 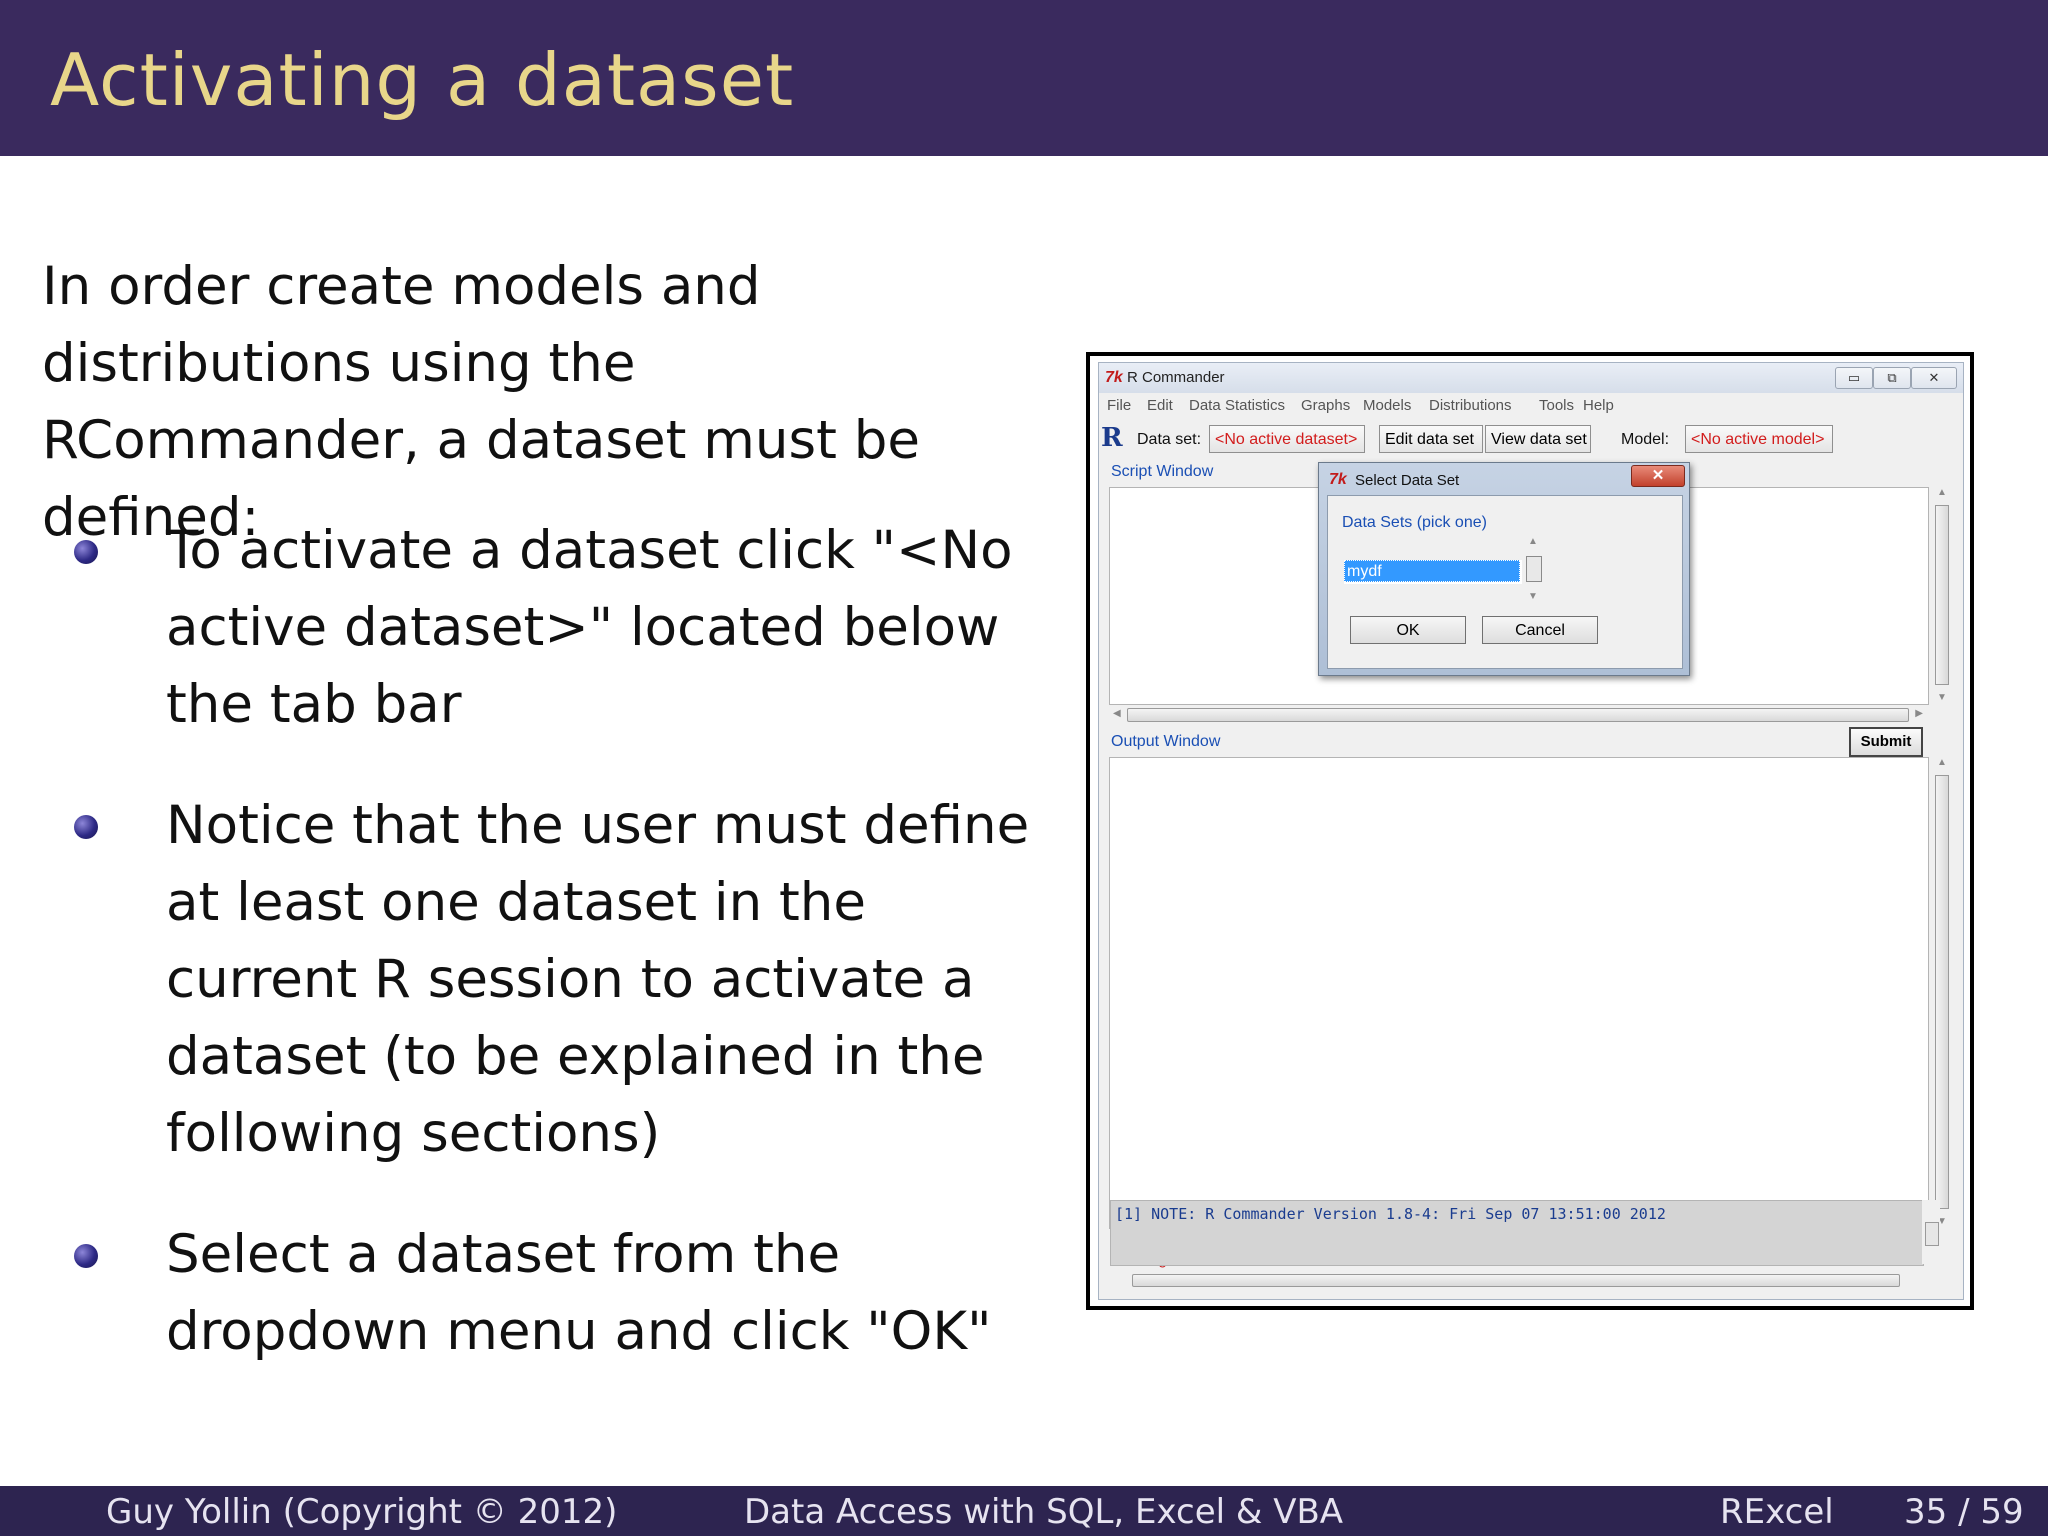 I want to click on listbox-scrollbar: ▲ ▼, so click(x=1533, y=569).